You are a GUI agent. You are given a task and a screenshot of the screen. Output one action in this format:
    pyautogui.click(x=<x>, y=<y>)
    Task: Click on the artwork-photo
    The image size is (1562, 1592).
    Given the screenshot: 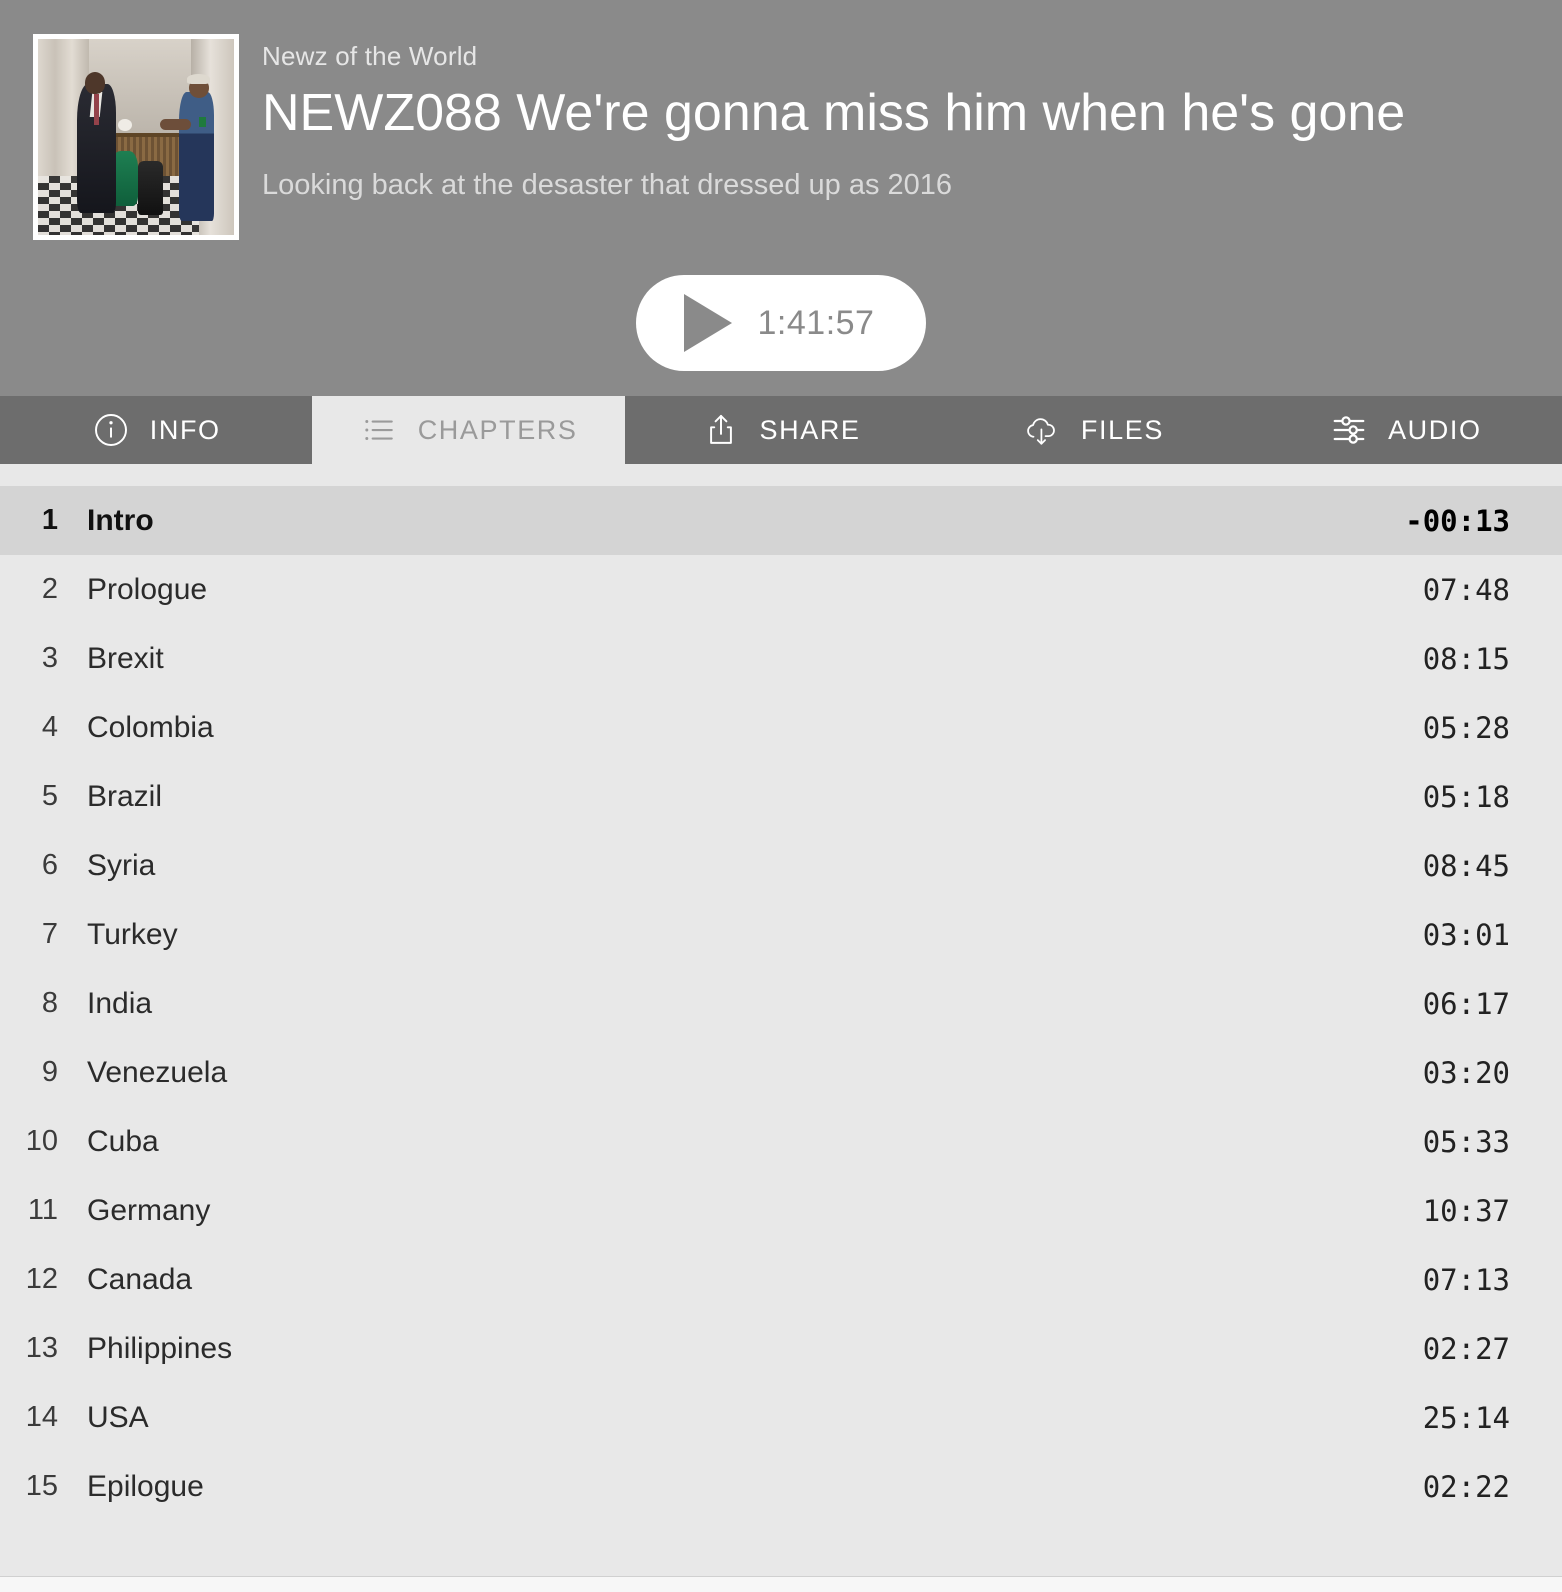 What is the action you would take?
    pyautogui.click(x=136, y=137)
    